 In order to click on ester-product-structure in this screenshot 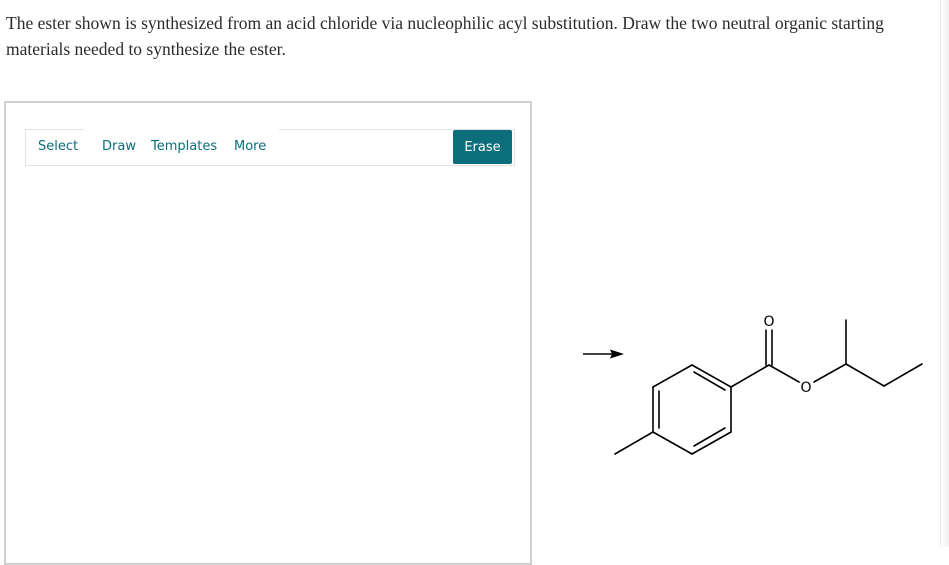, I will do `click(768, 387)`.